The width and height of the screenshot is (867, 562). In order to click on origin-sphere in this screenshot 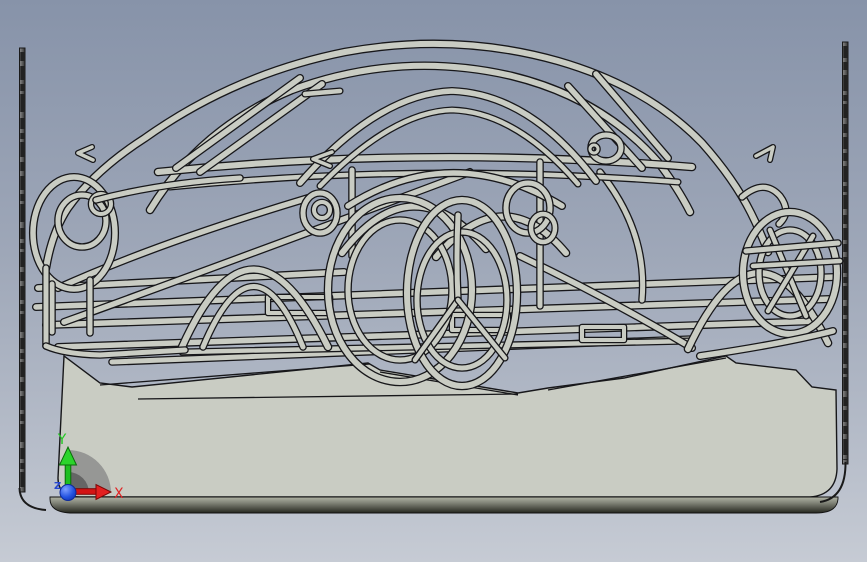, I will do `click(68, 492)`.